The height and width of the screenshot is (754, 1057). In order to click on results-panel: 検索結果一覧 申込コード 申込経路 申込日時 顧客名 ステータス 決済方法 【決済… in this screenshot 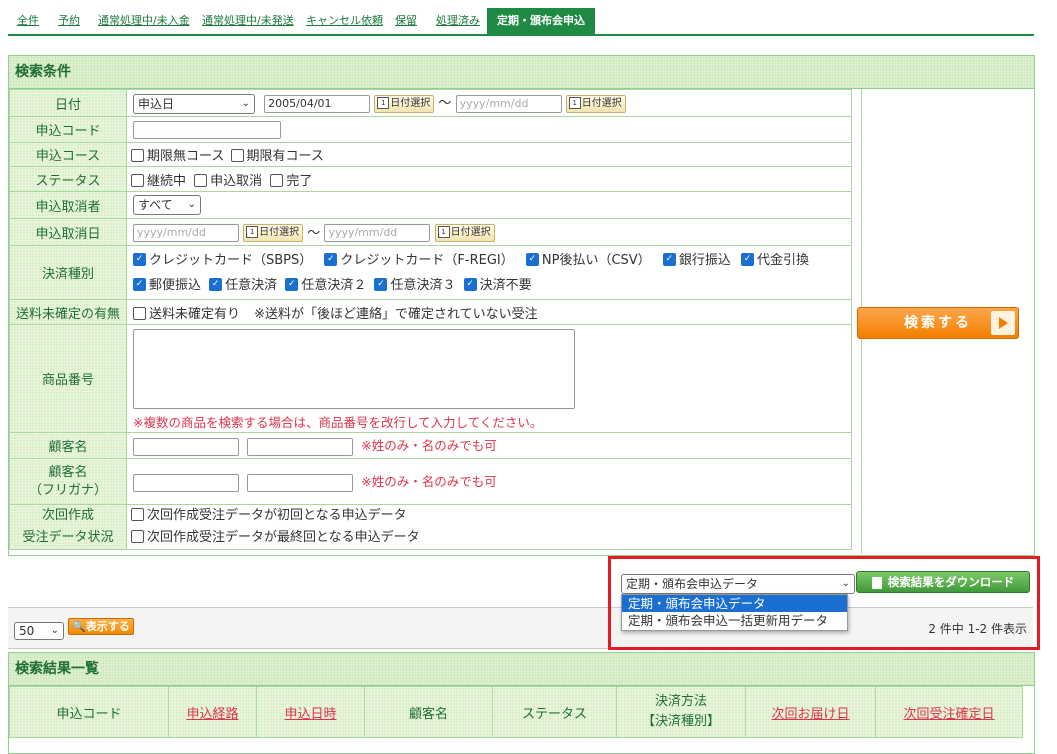, I will do `click(521, 703)`.